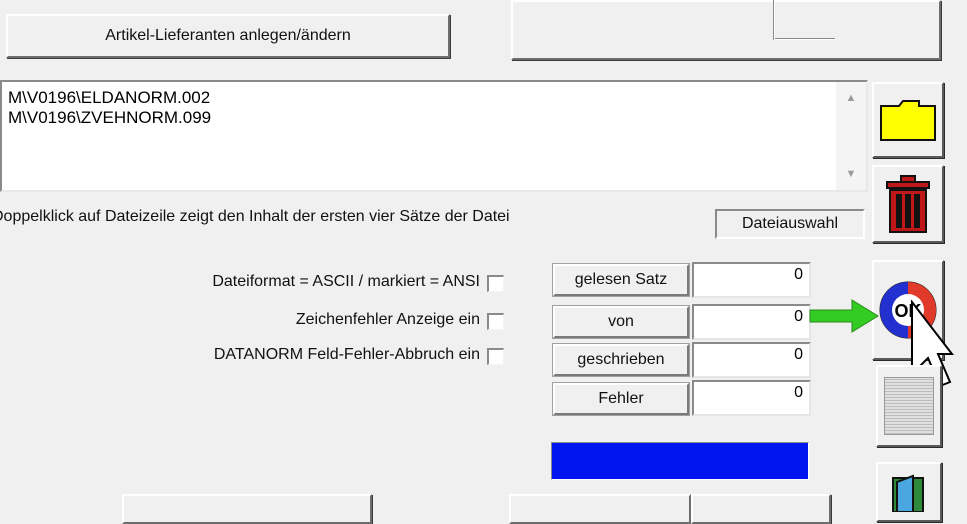 The width and height of the screenshot is (967, 524). What do you see at coordinates (751, 280) in the screenshot?
I see `stat-gelesen-value: 0` at bounding box center [751, 280].